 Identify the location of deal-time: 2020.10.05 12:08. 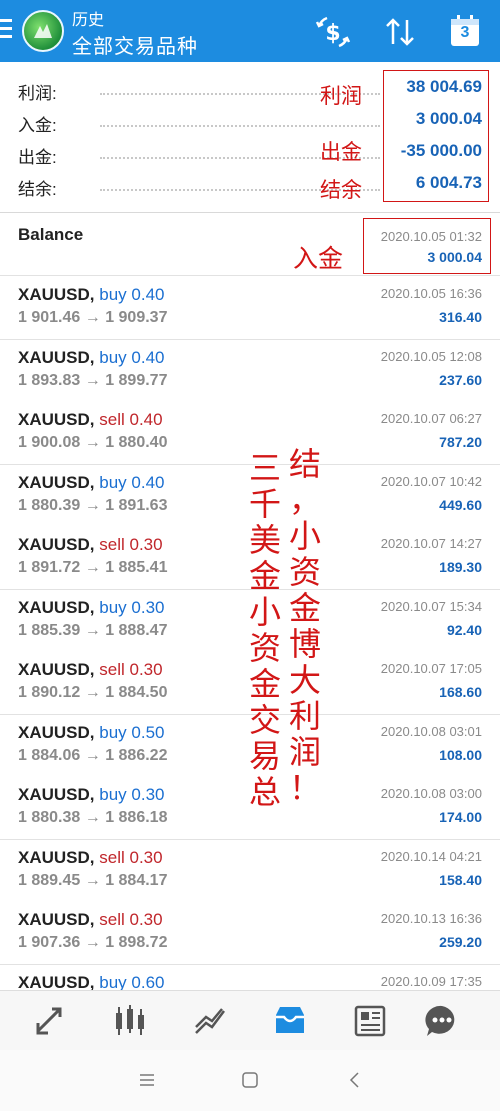
(431, 356).